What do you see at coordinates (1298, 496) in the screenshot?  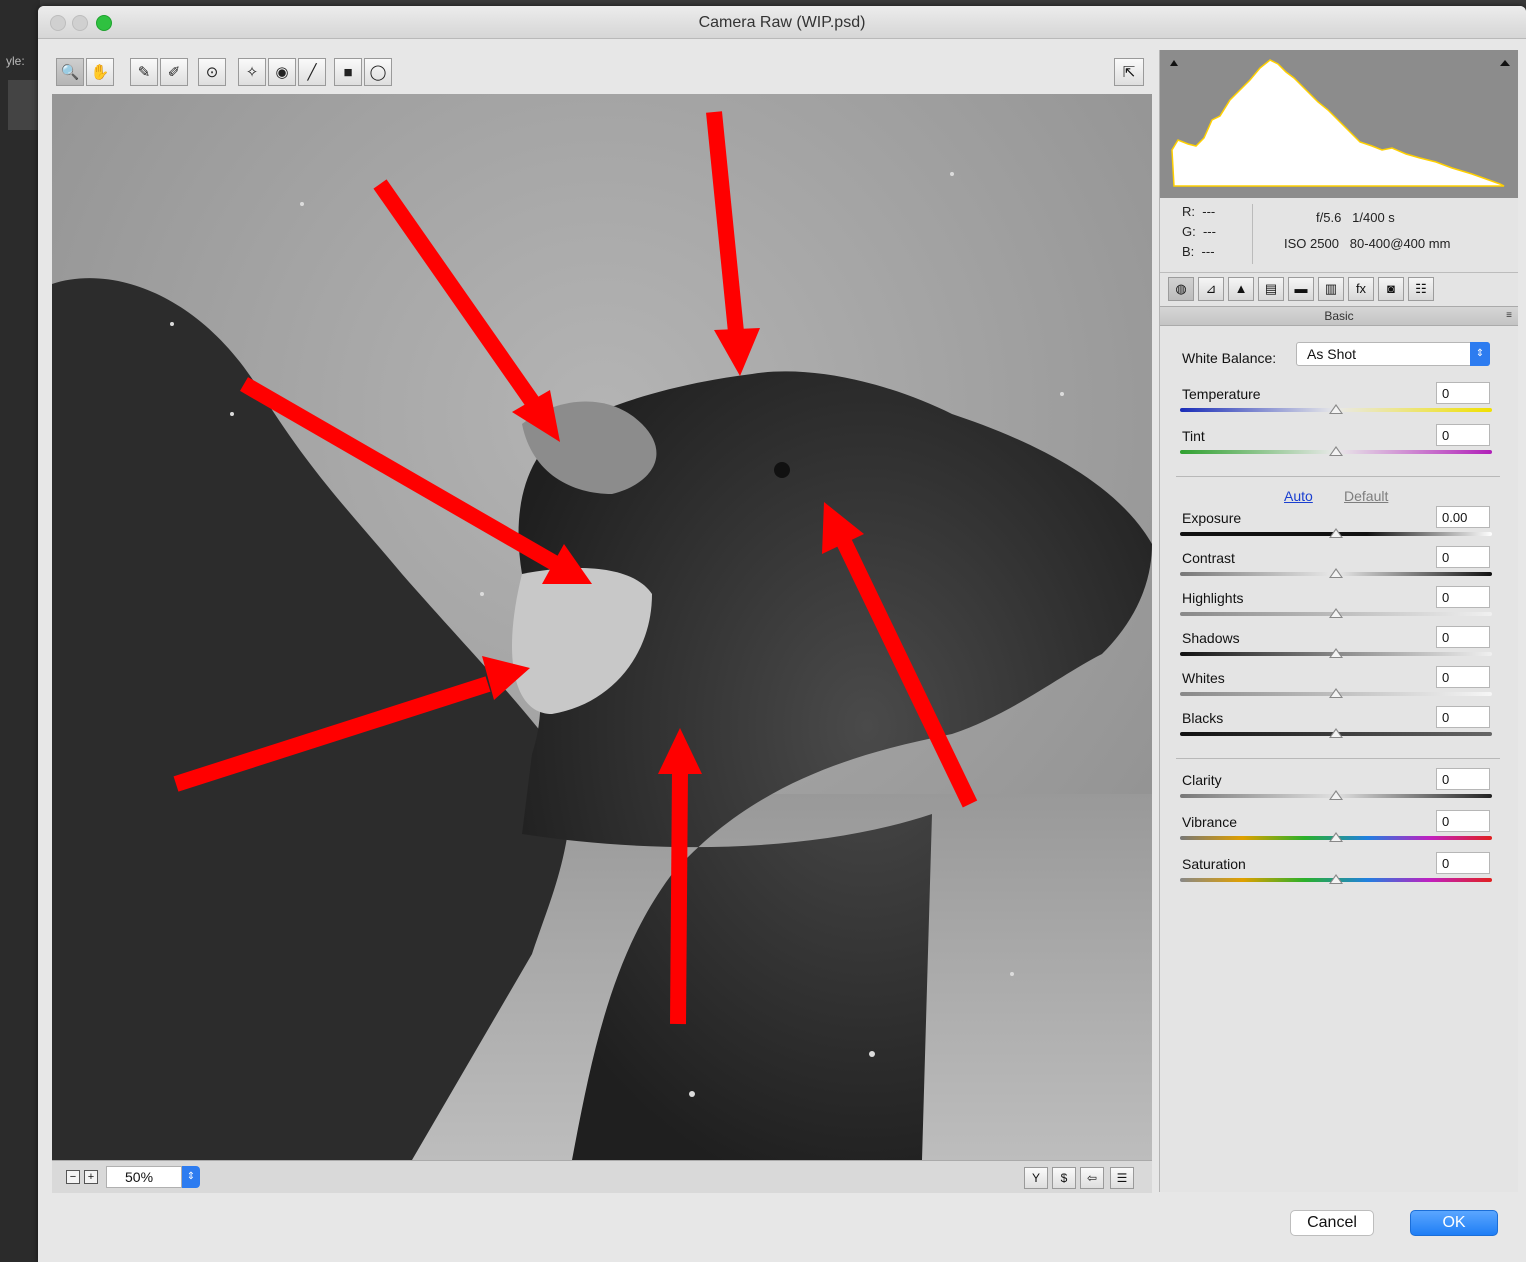 I see `auto-link: Auto` at bounding box center [1298, 496].